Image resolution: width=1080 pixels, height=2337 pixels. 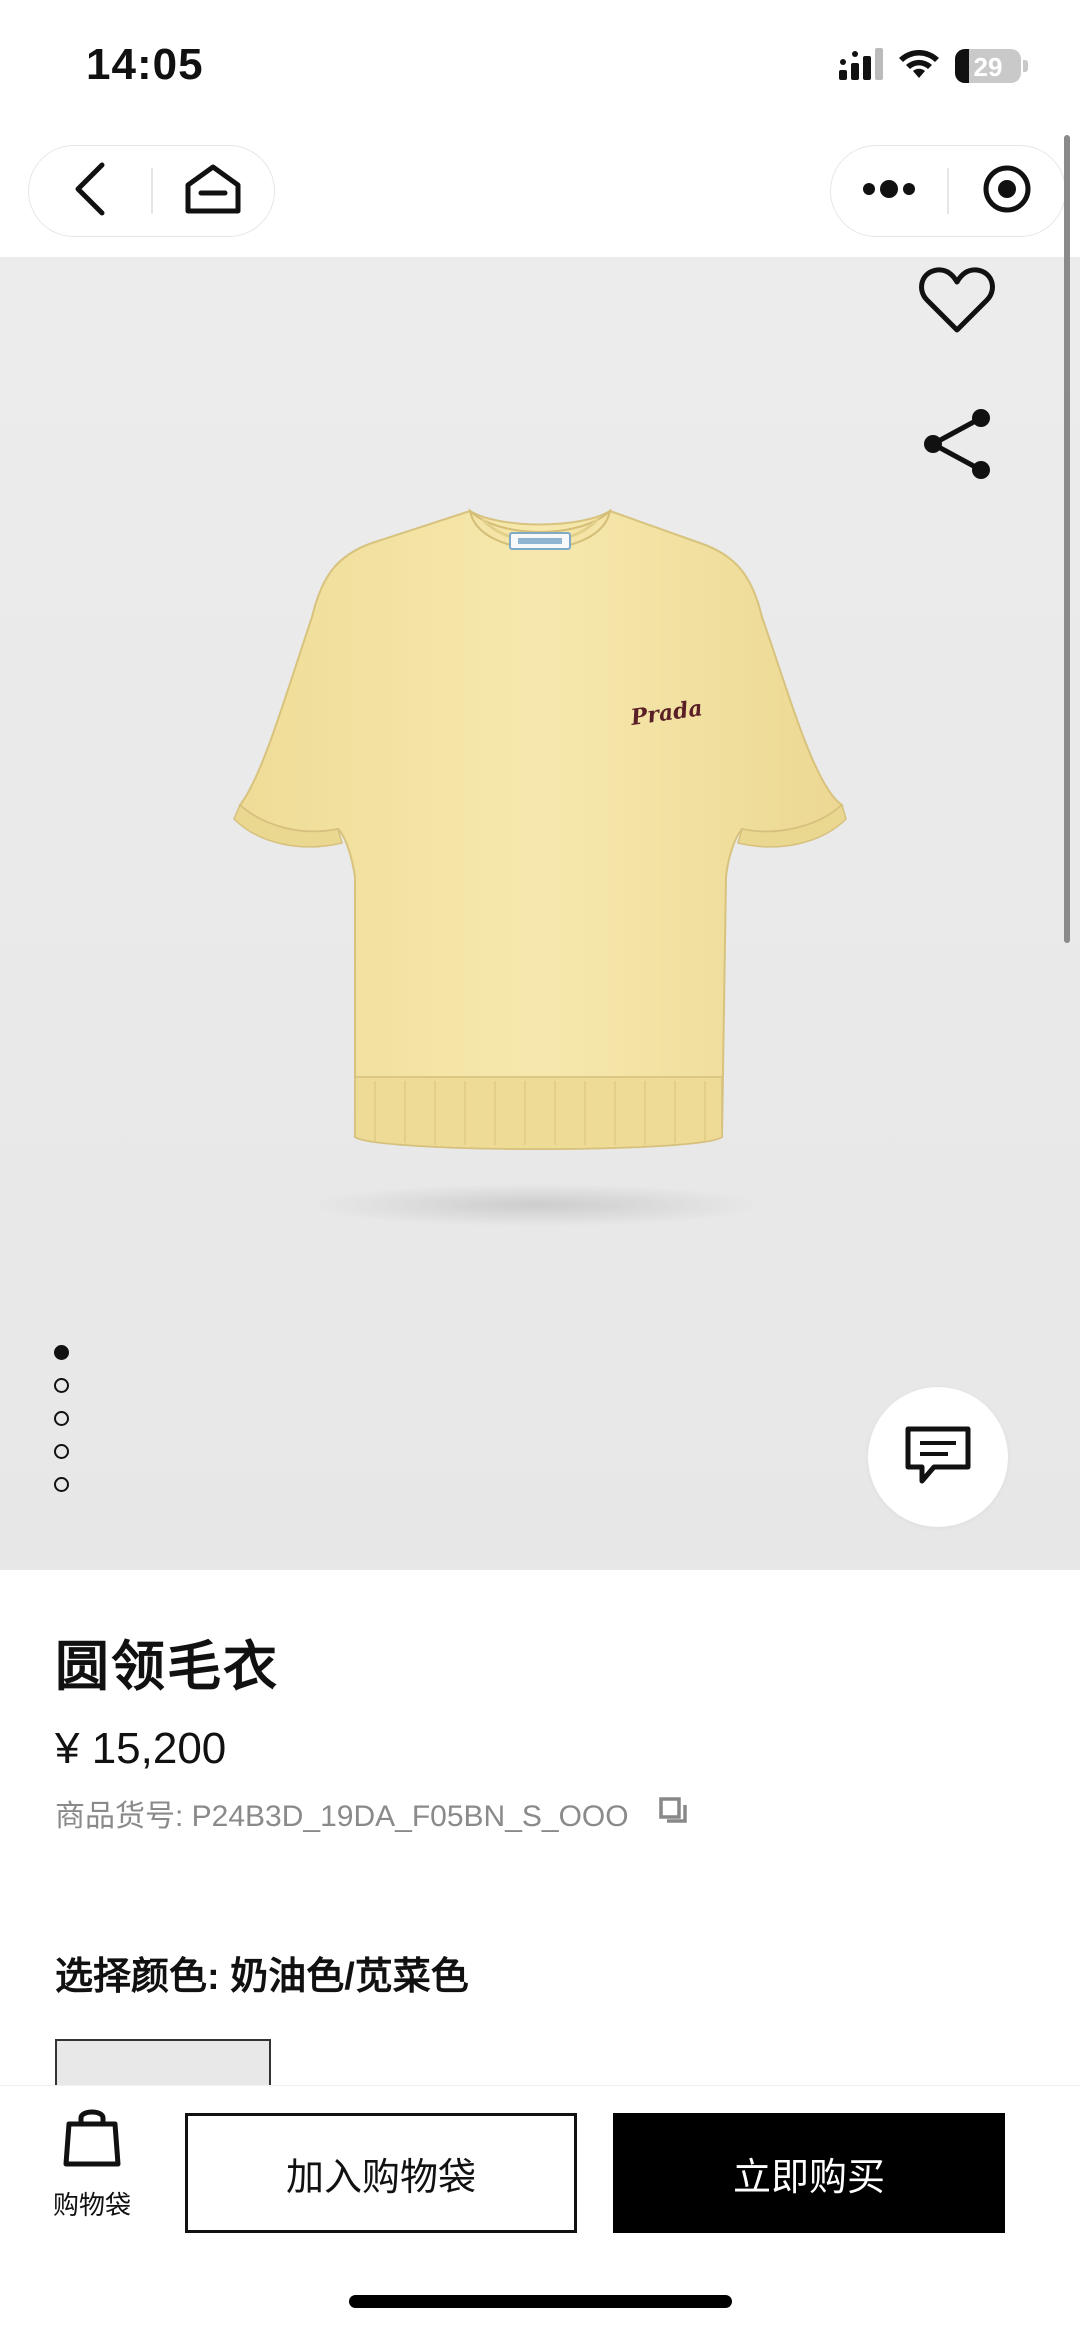 I want to click on home-icon, so click(x=213, y=191).